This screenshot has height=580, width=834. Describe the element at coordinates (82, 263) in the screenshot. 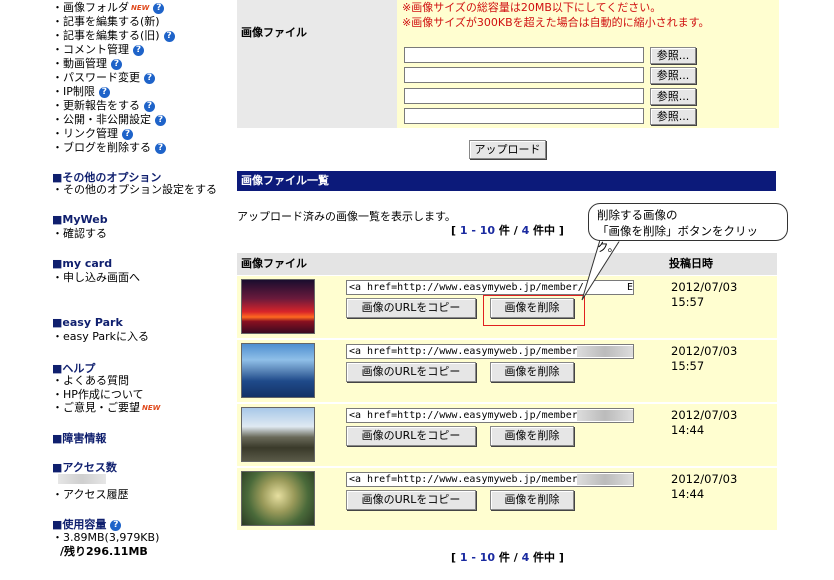

I see `mycard-heading: ■my card` at that location.